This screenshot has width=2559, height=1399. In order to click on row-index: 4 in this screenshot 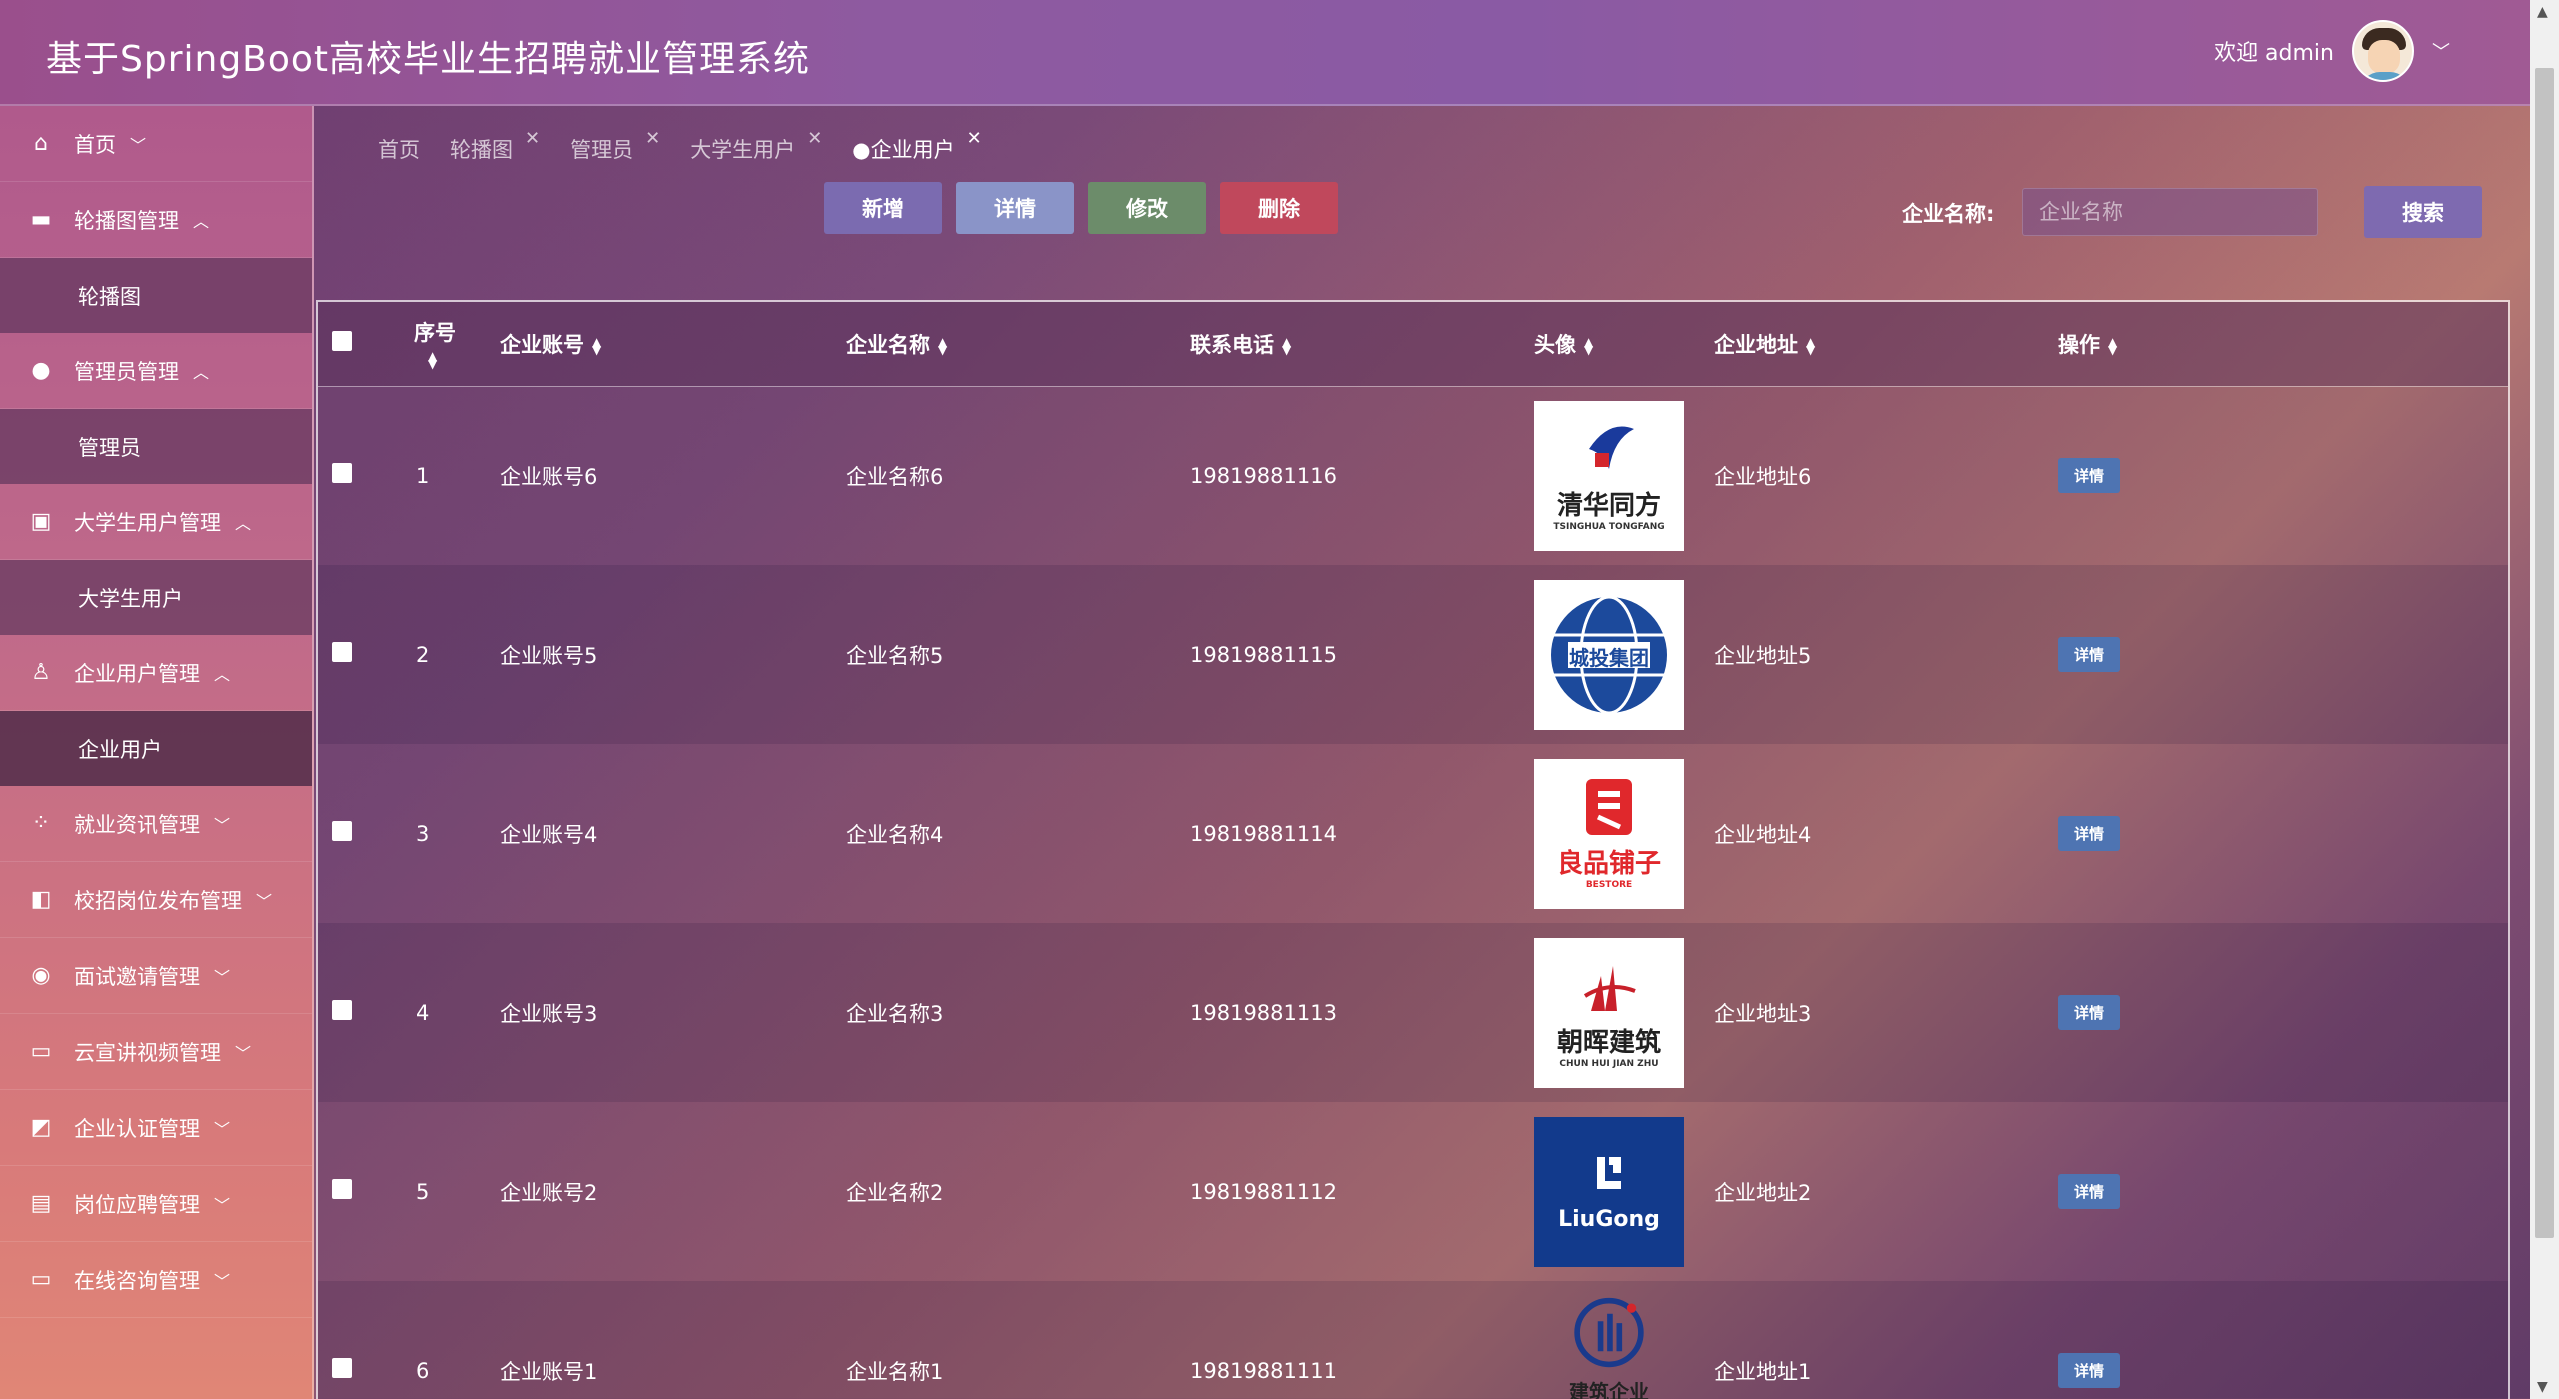, I will do `click(423, 1012)`.